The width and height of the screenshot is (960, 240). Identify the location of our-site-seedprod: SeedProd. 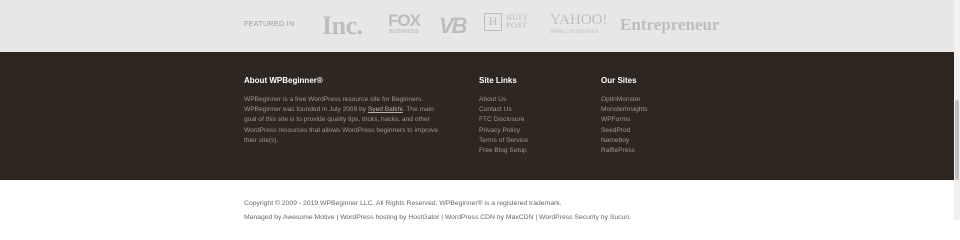
(624, 131).